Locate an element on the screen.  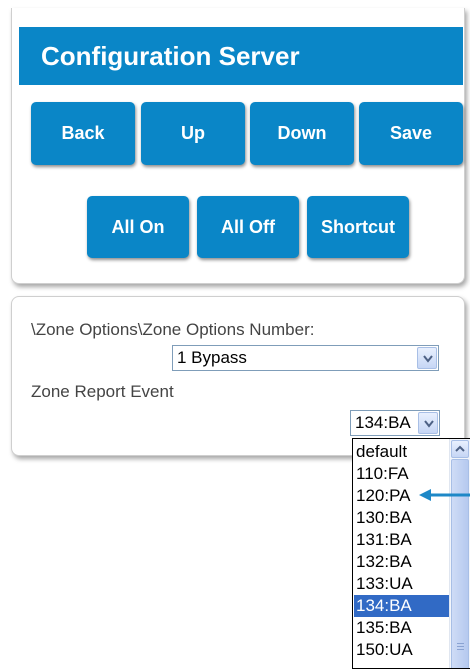
up-button: Up is located at coordinates (193, 133).